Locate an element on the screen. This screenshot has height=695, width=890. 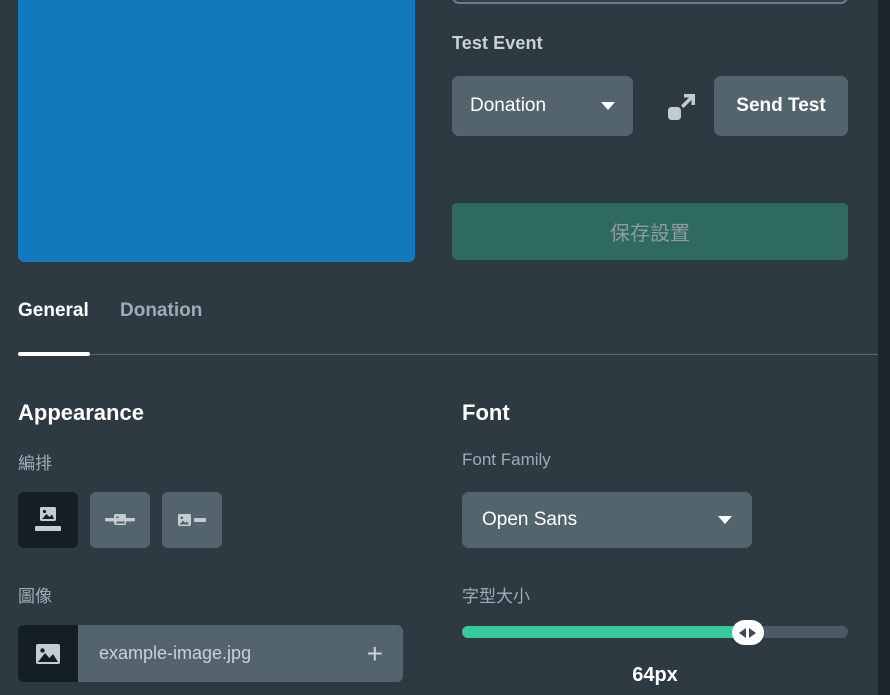
font-family-select: Open Sans is located at coordinates (607, 520).